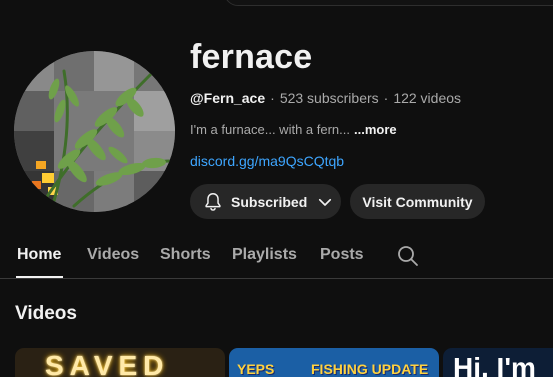 The image size is (553, 377). What do you see at coordinates (94, 131) in the screenshot?
I see `channel-avatar` at bounding box center [94, 131].